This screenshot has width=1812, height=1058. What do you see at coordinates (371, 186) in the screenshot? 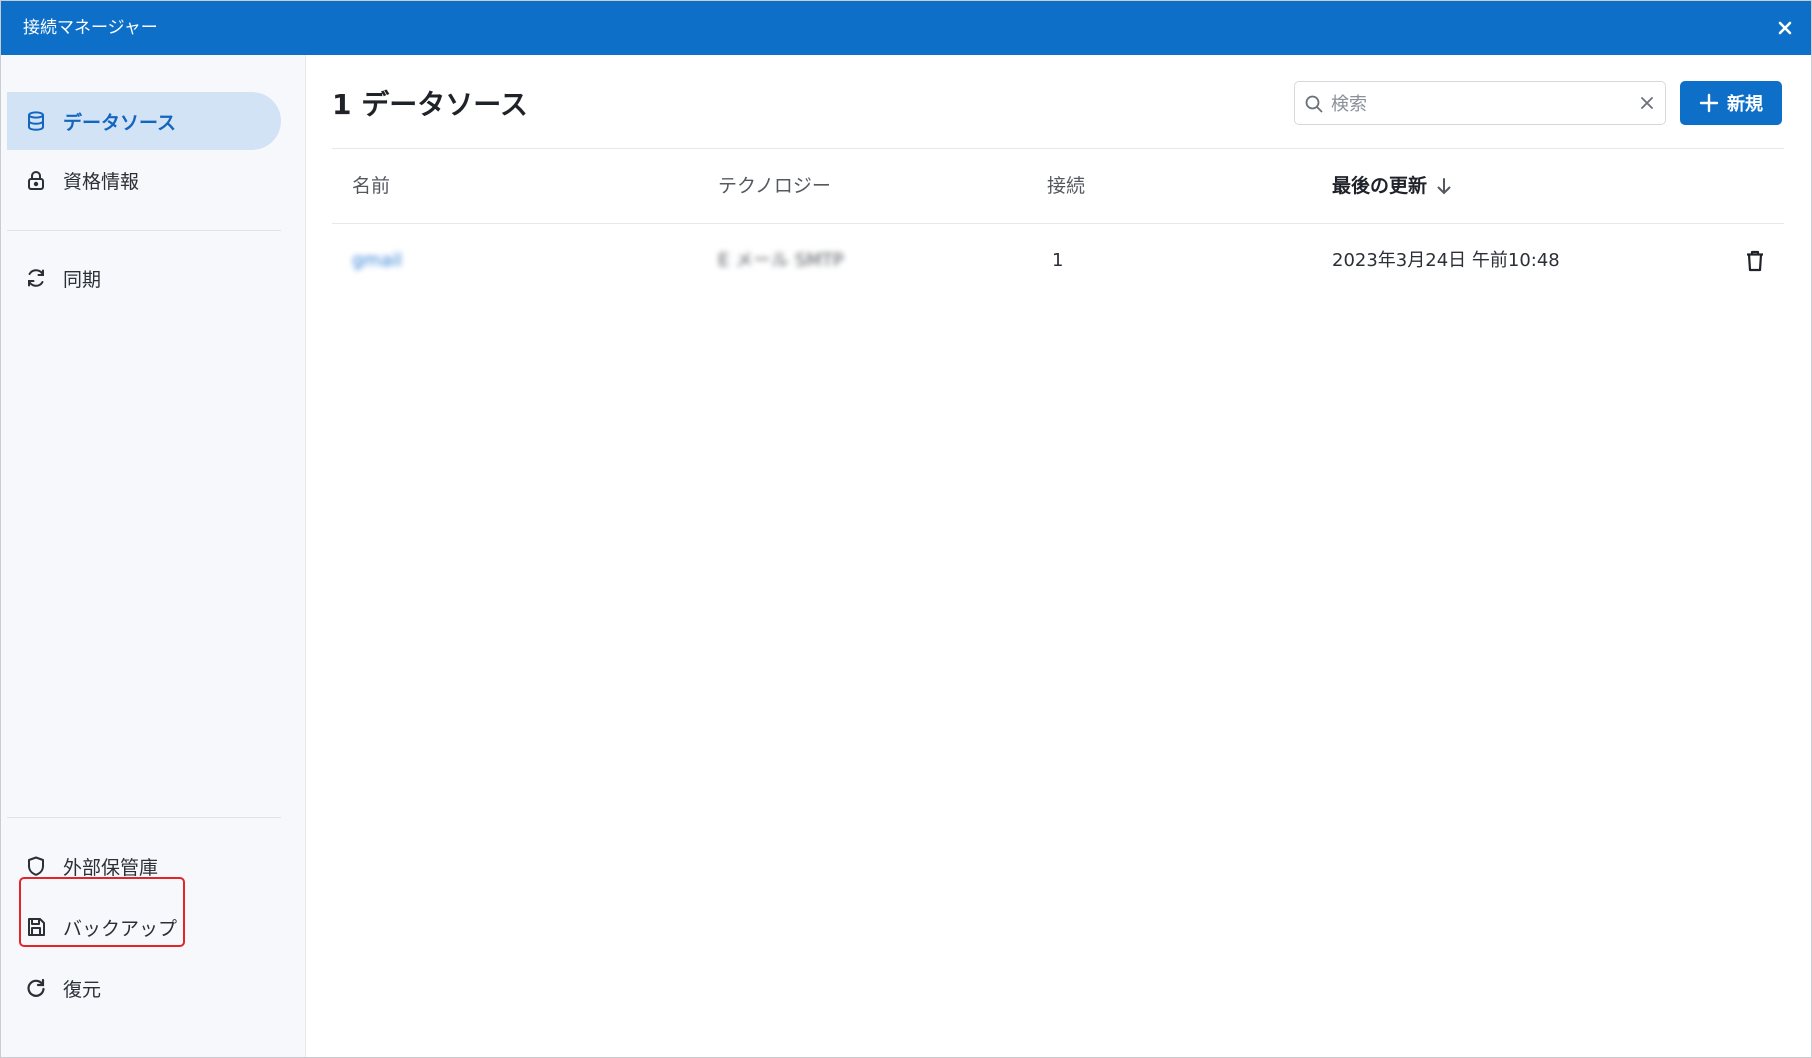
I see `column-header-name: 名前` at bounding box center [371, 186].